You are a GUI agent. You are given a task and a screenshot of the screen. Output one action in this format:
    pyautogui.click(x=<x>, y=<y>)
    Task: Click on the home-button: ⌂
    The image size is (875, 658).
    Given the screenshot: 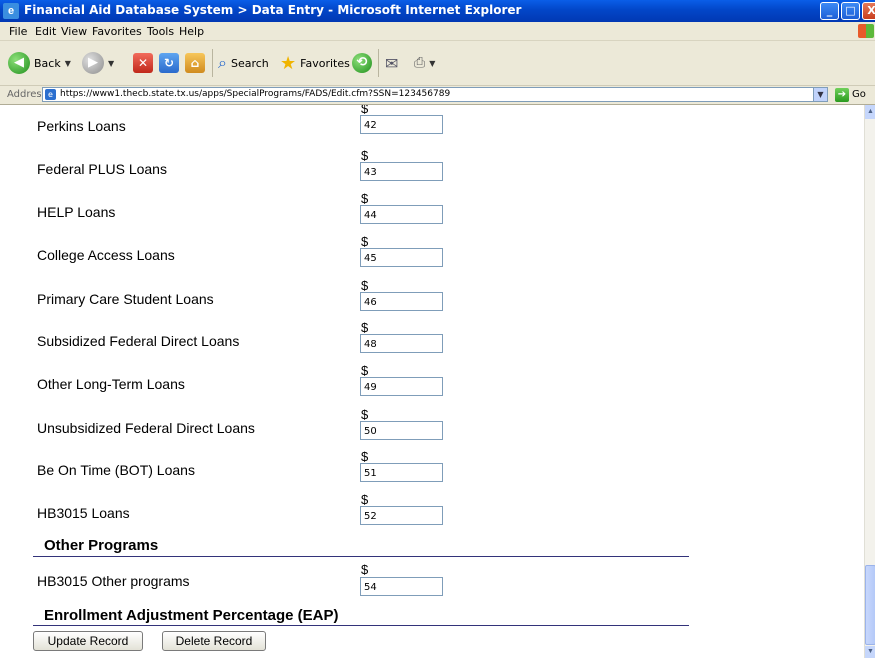 What is the action you would take?
    pyautogui.click(x=195, y=63)
    